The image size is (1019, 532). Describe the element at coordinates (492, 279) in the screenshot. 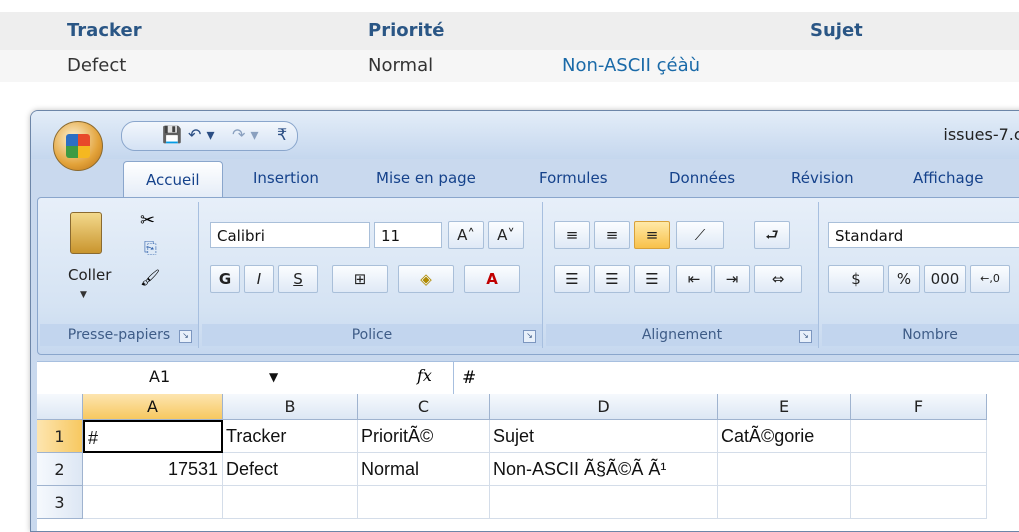

I see `font-color-button: A` at that location.